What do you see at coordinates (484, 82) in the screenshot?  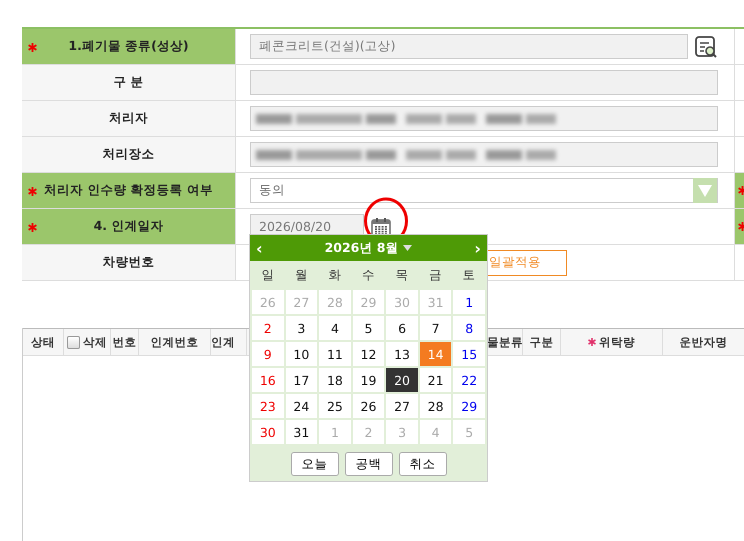 I see `text-field` at bounding box center [484, 82].